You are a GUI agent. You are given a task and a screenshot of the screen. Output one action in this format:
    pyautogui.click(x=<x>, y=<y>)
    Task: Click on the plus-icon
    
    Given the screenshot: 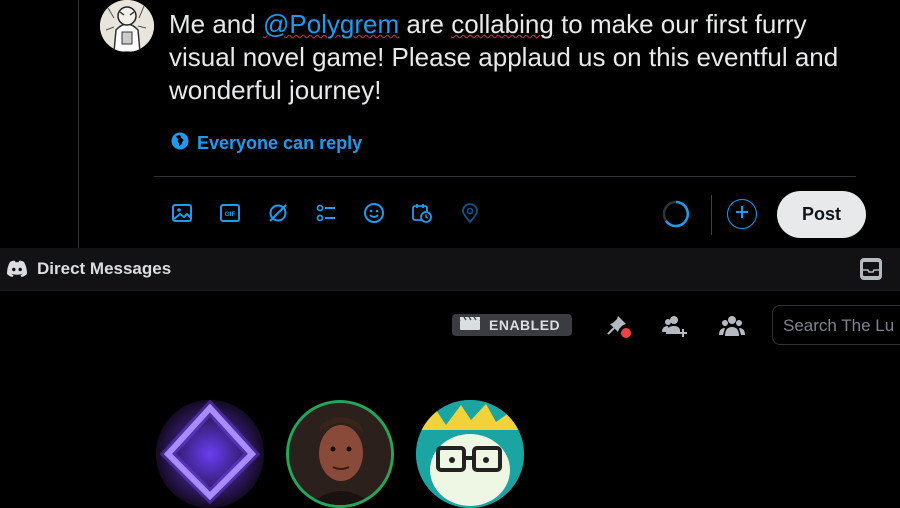 What is the action you would take?
    pyautogui.click(x=742, y=214)
    